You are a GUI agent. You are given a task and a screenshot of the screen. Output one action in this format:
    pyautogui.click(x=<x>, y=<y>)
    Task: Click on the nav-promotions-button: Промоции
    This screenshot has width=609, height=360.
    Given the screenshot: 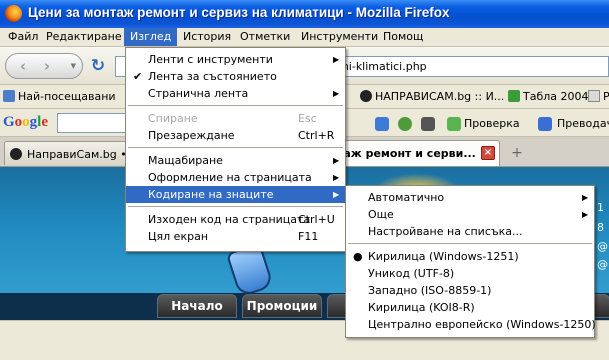 What is the action you would take?
    pyautogui.click(x=282, y=306)
    